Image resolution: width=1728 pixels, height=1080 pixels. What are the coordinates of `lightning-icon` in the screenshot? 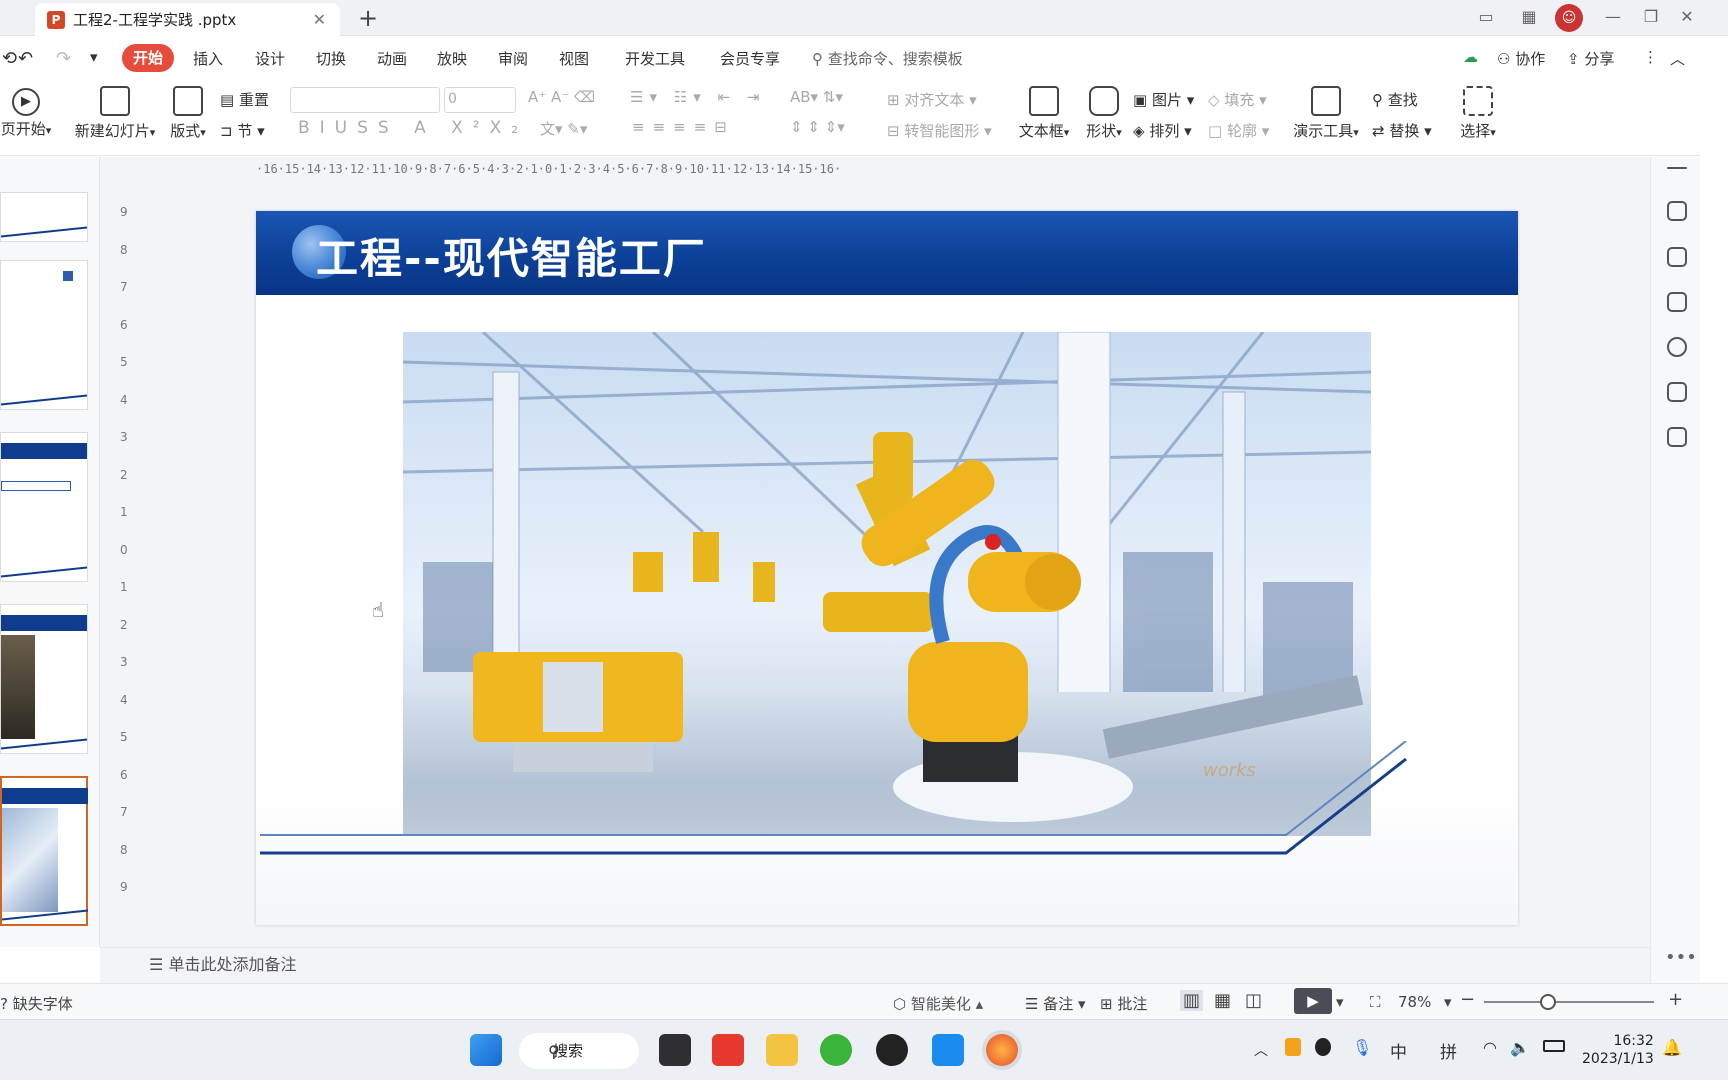 It's located at (1677, 347).